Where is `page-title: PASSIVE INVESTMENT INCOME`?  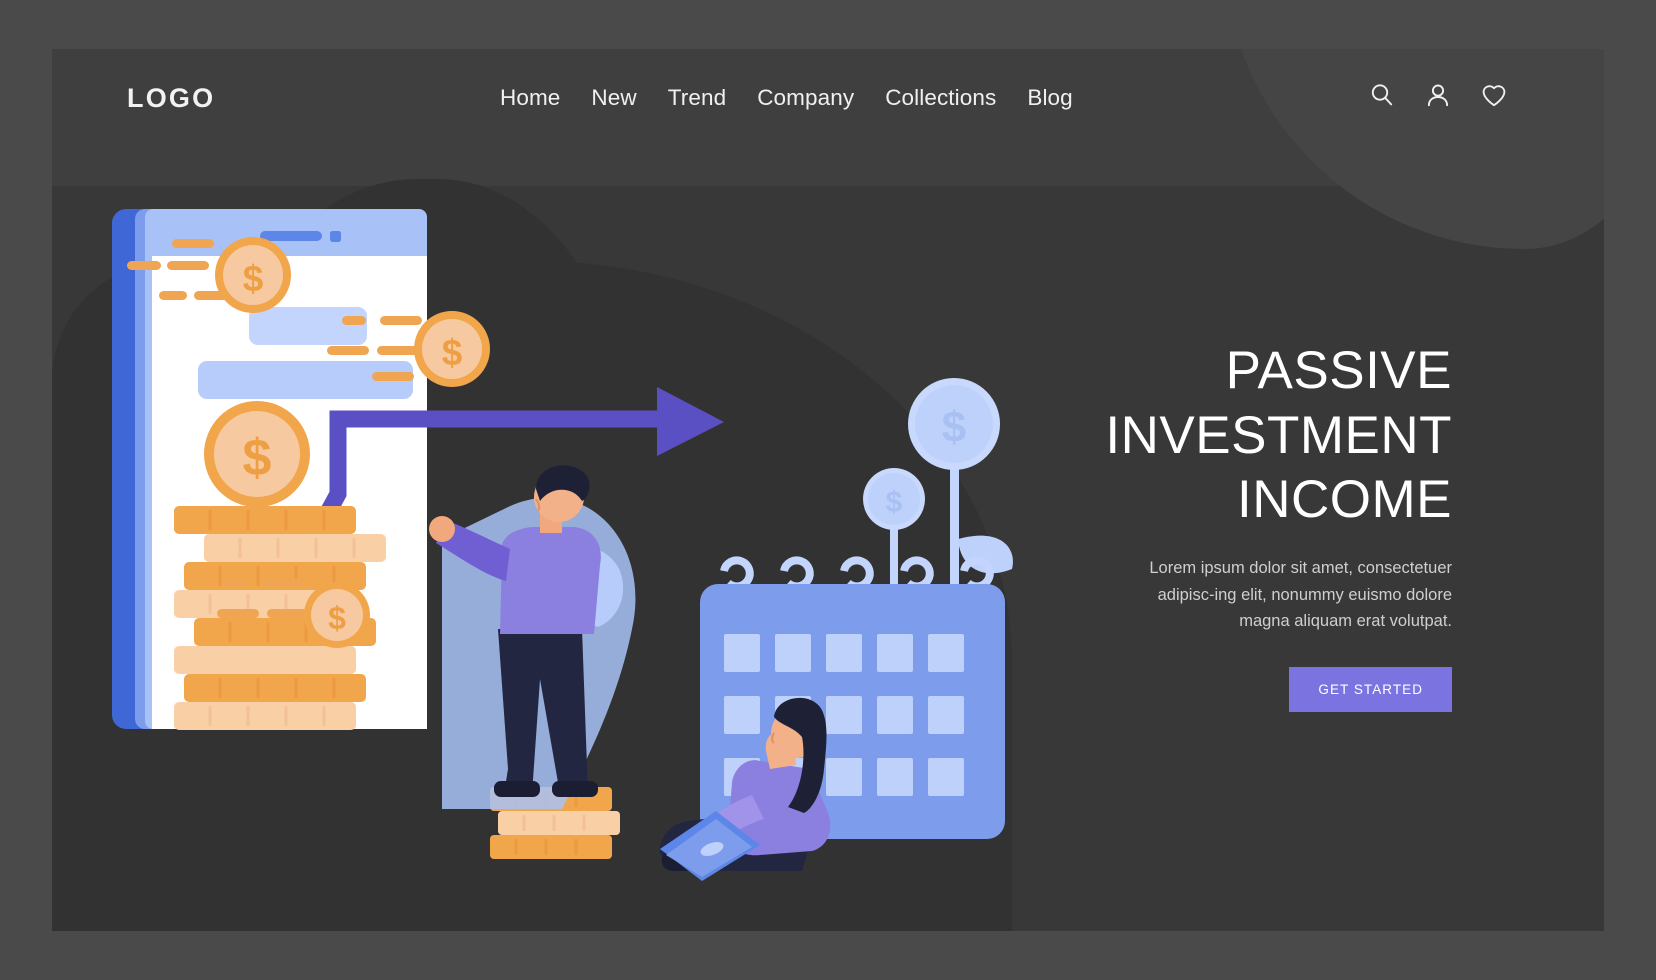
page-title: PASSIVE INVESTMENT INCOME is located at coordinates (1278, 435).